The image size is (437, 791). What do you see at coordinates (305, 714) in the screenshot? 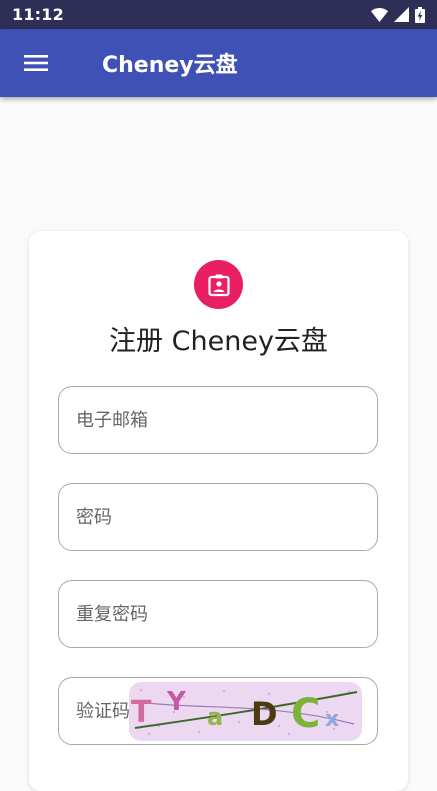
I see `captcha-letter-5: C` at bounding box center [305, 714].